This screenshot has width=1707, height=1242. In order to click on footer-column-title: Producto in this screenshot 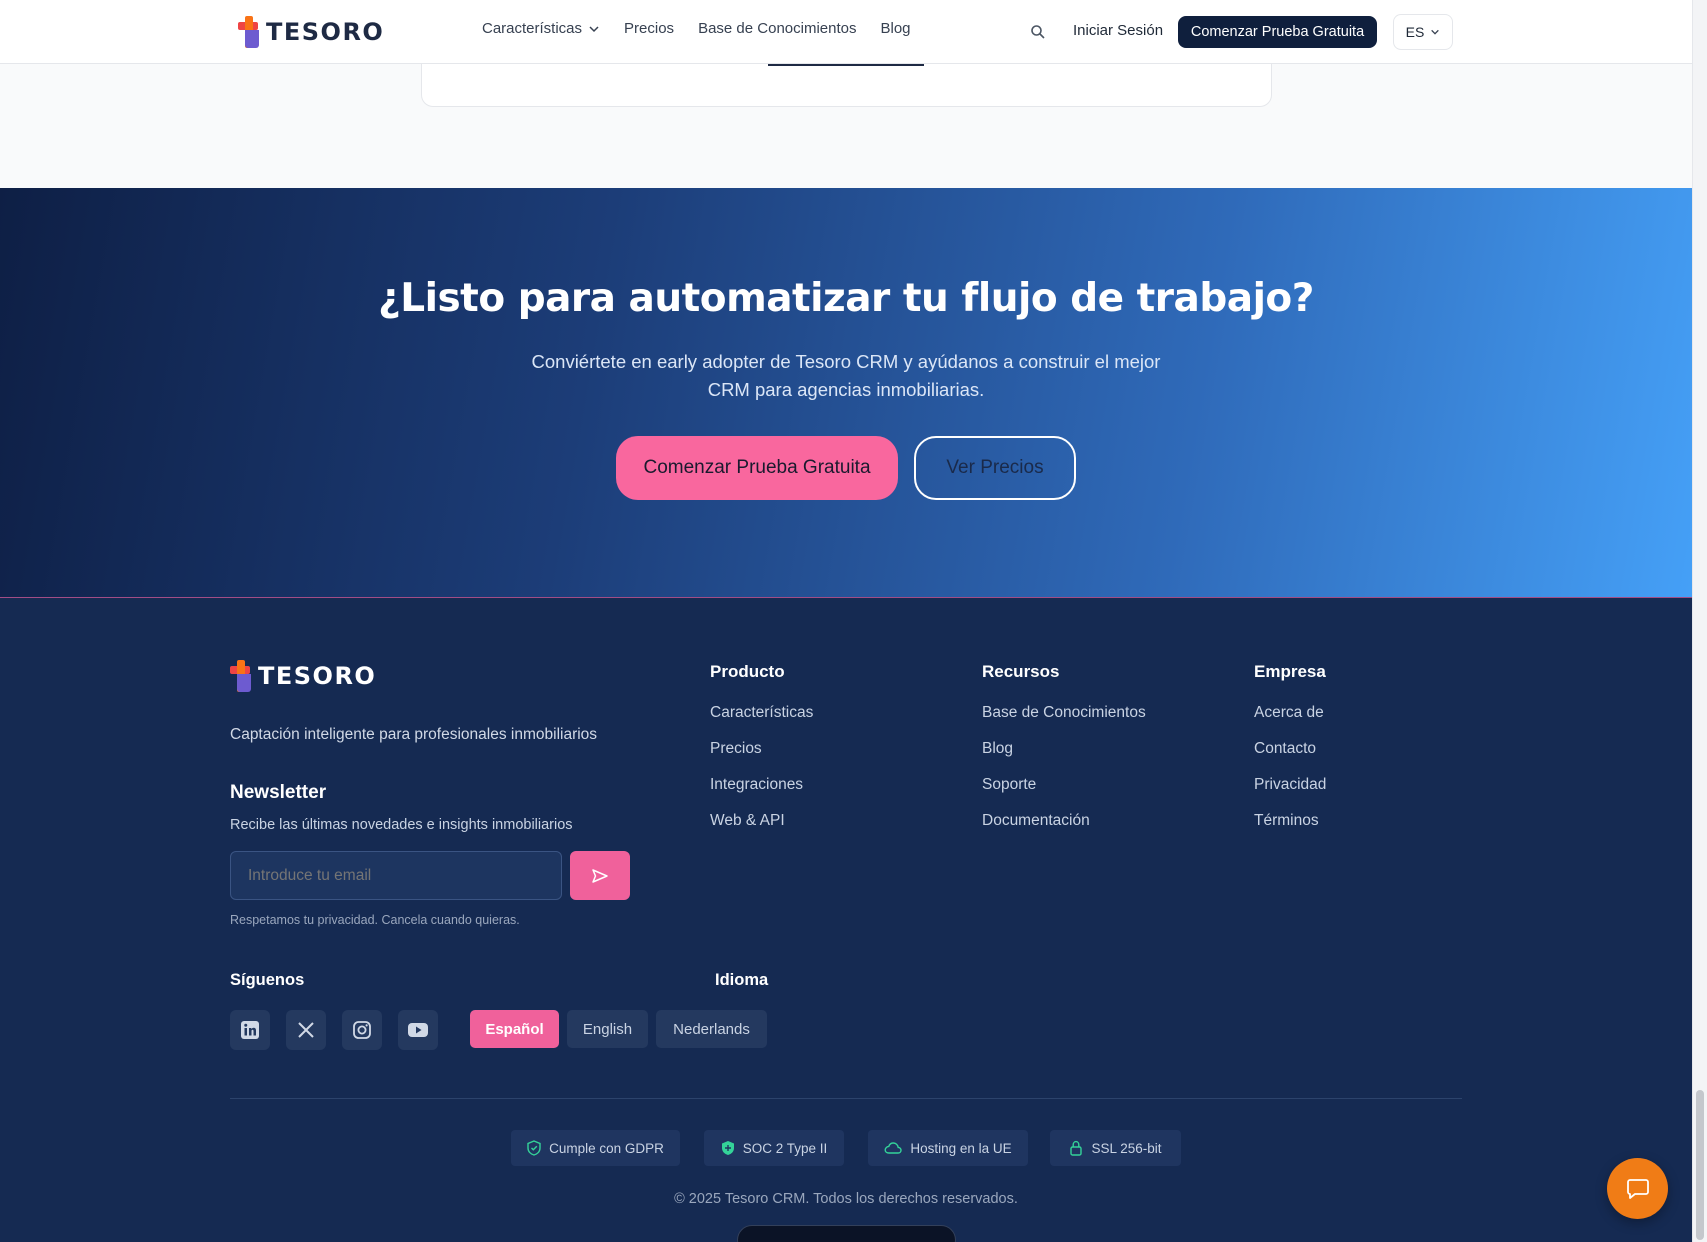, I will do `click(747, 671)`.